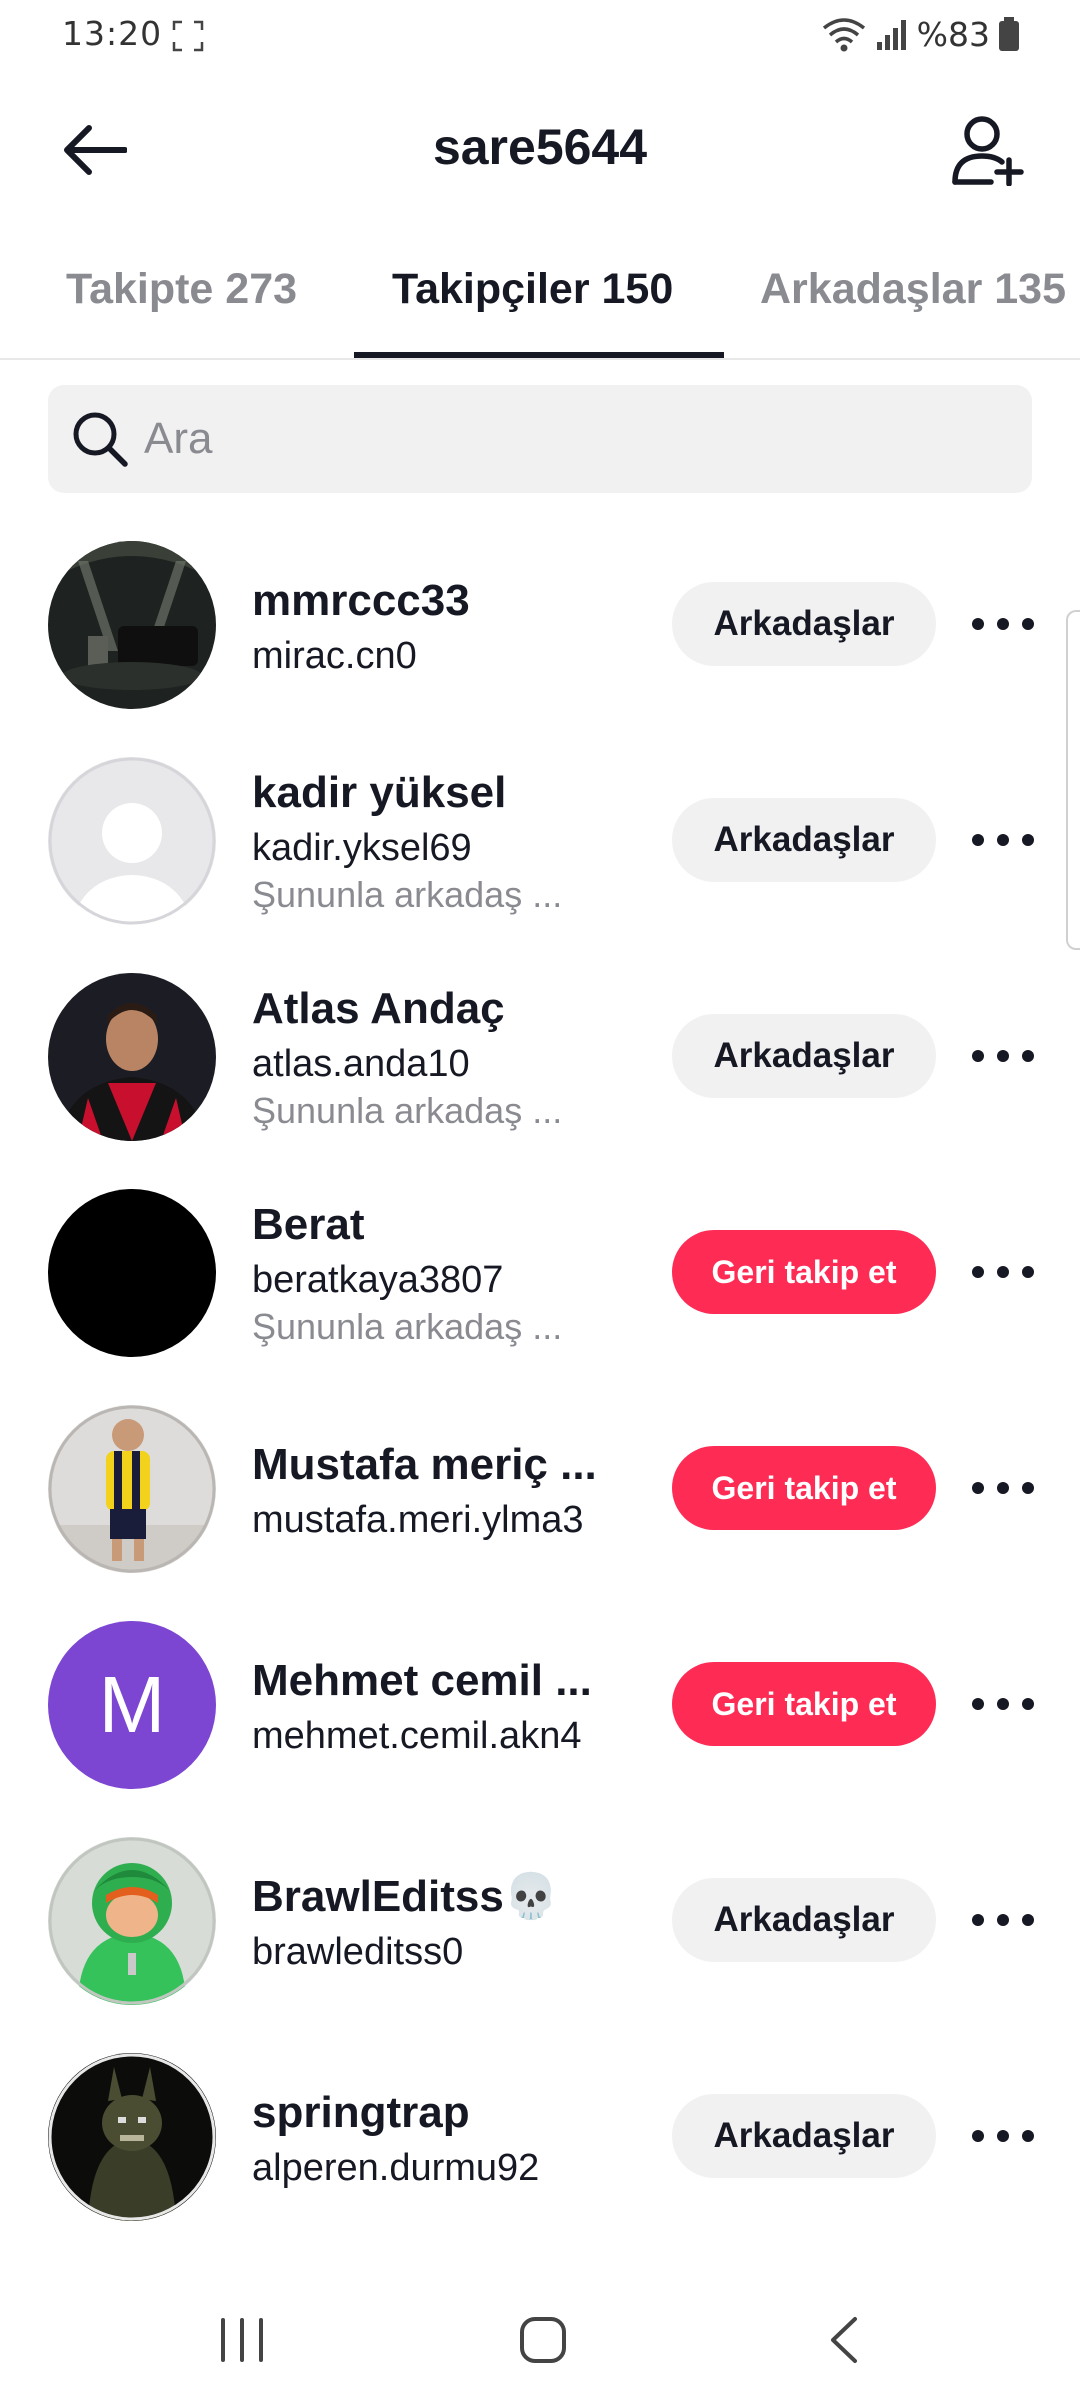 The height and width of the screenshot is (2408, 1080). What do you see at coordinates (540, 35) in the screenshot?
I see `status-bar: 13:20 %83` at bounding box center [540, 35].